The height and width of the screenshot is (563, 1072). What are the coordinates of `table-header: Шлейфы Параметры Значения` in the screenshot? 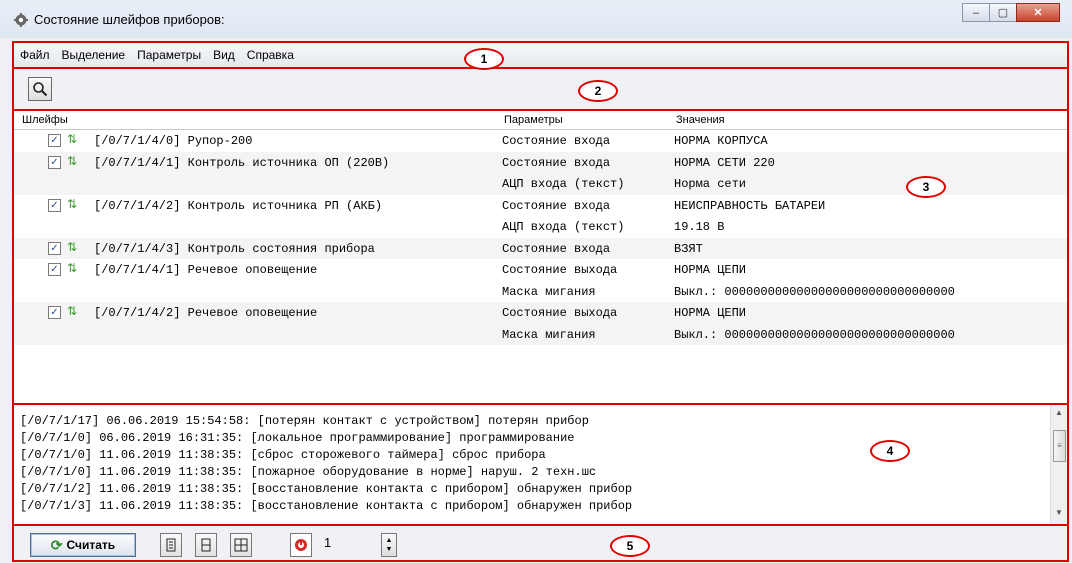 It's located at (540, 120).